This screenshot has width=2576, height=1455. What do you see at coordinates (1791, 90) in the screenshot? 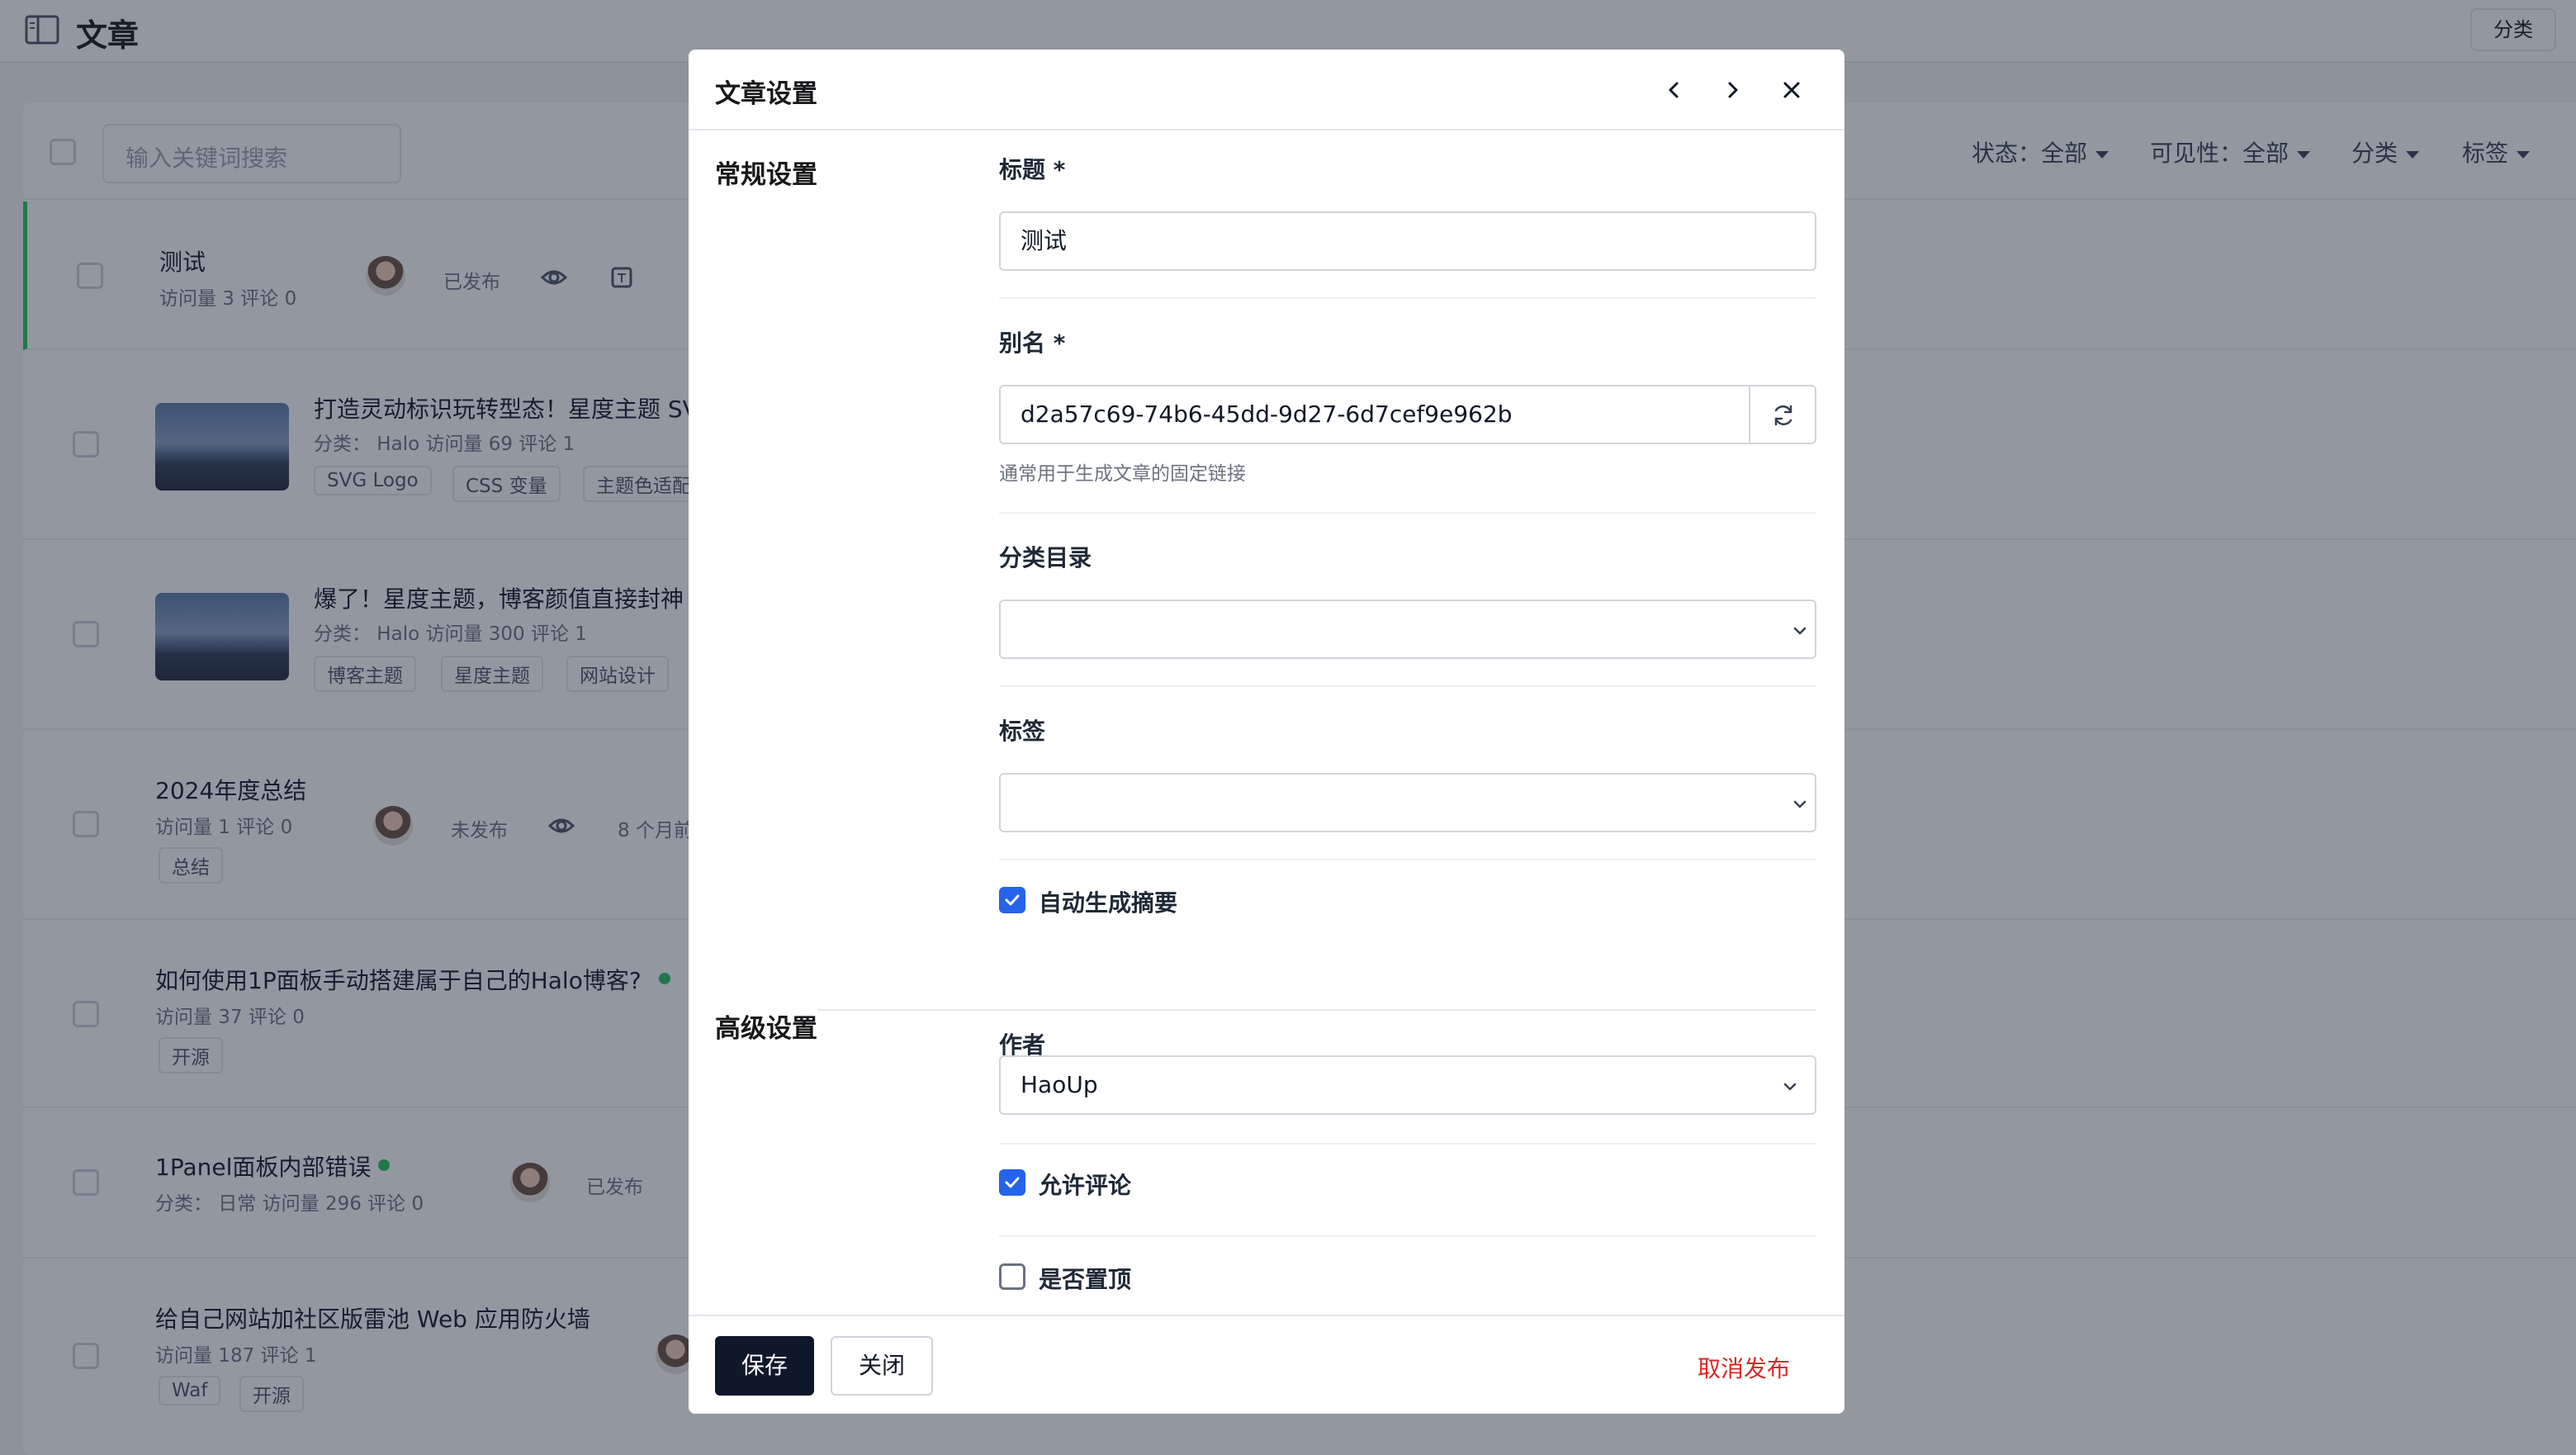
I see `close-icon` at bounding box center [1791, 90].